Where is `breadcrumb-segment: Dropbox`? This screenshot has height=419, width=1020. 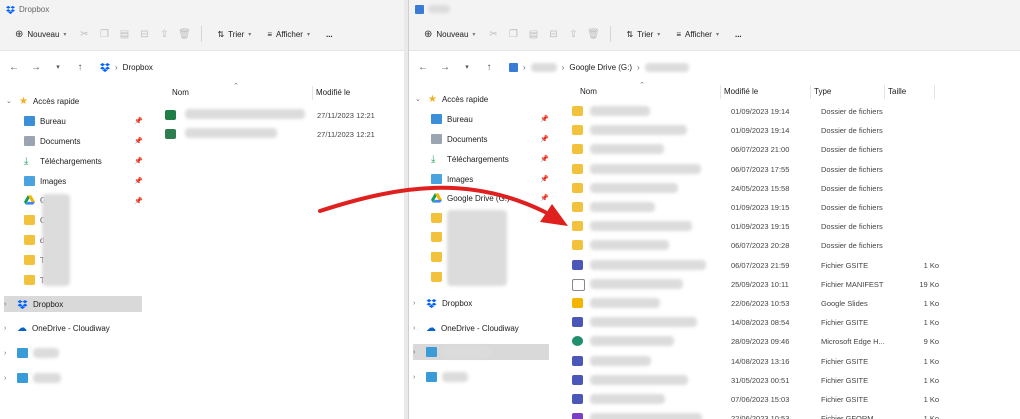 breadcrumb-segment: Dropbox is located at coordinates (138, 67).